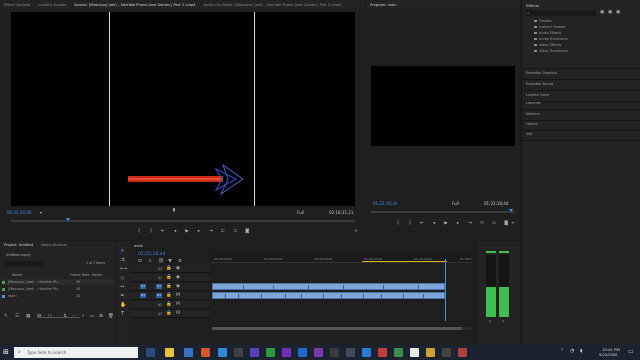  Describe the element at coordinates (482, 223) in the screenshot. I see `lift-icon: ⊓` at that location.